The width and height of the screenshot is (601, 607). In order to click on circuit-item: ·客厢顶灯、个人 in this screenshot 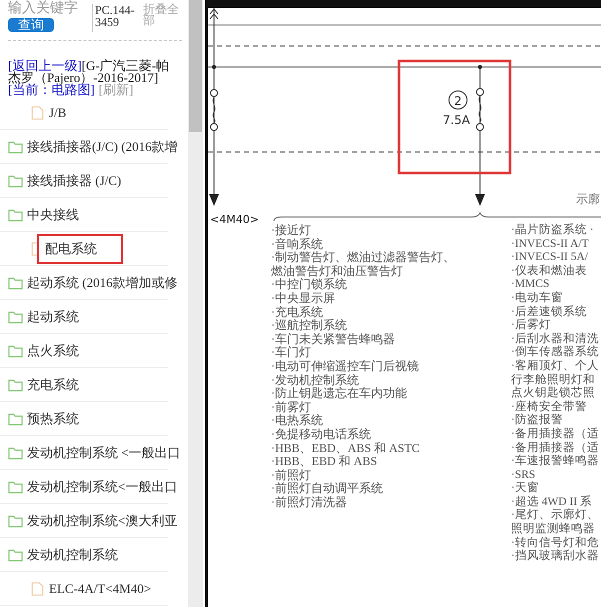, I will do `click(555, 367)`.